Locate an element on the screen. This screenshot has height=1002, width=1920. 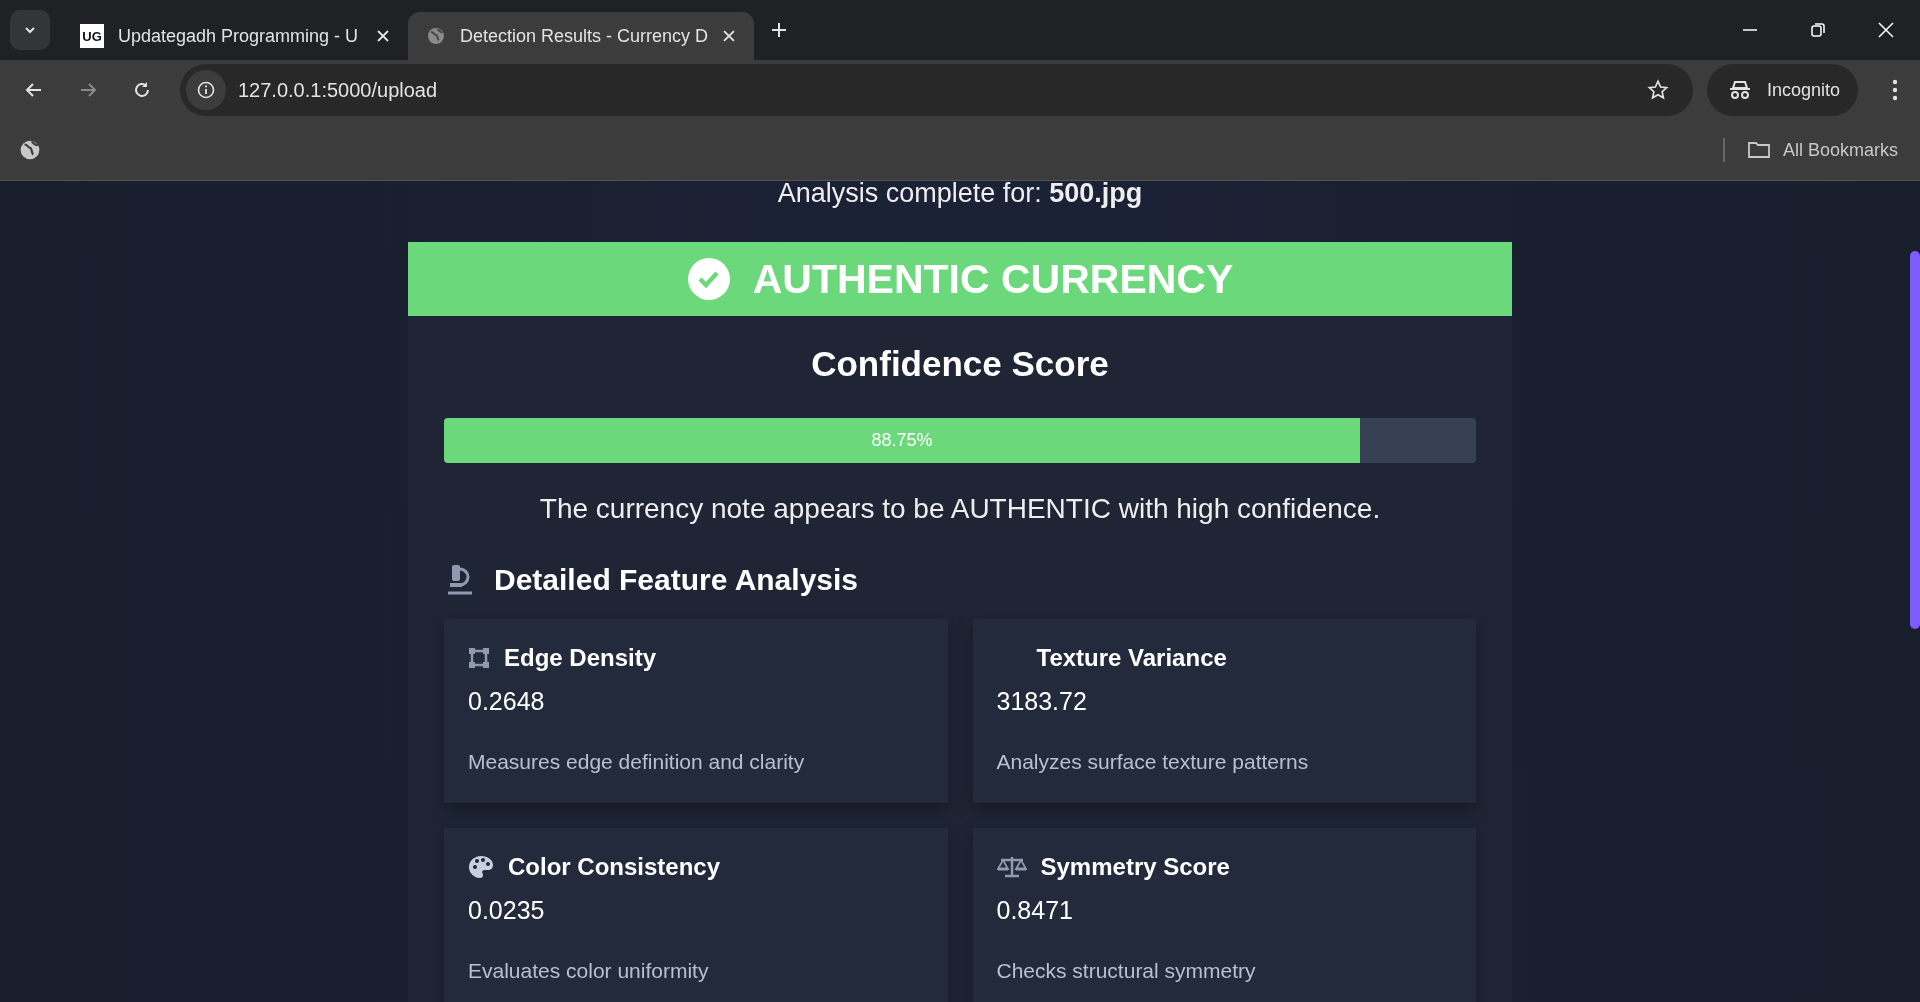
new-tab-icon is located at coordinates (779, 30).